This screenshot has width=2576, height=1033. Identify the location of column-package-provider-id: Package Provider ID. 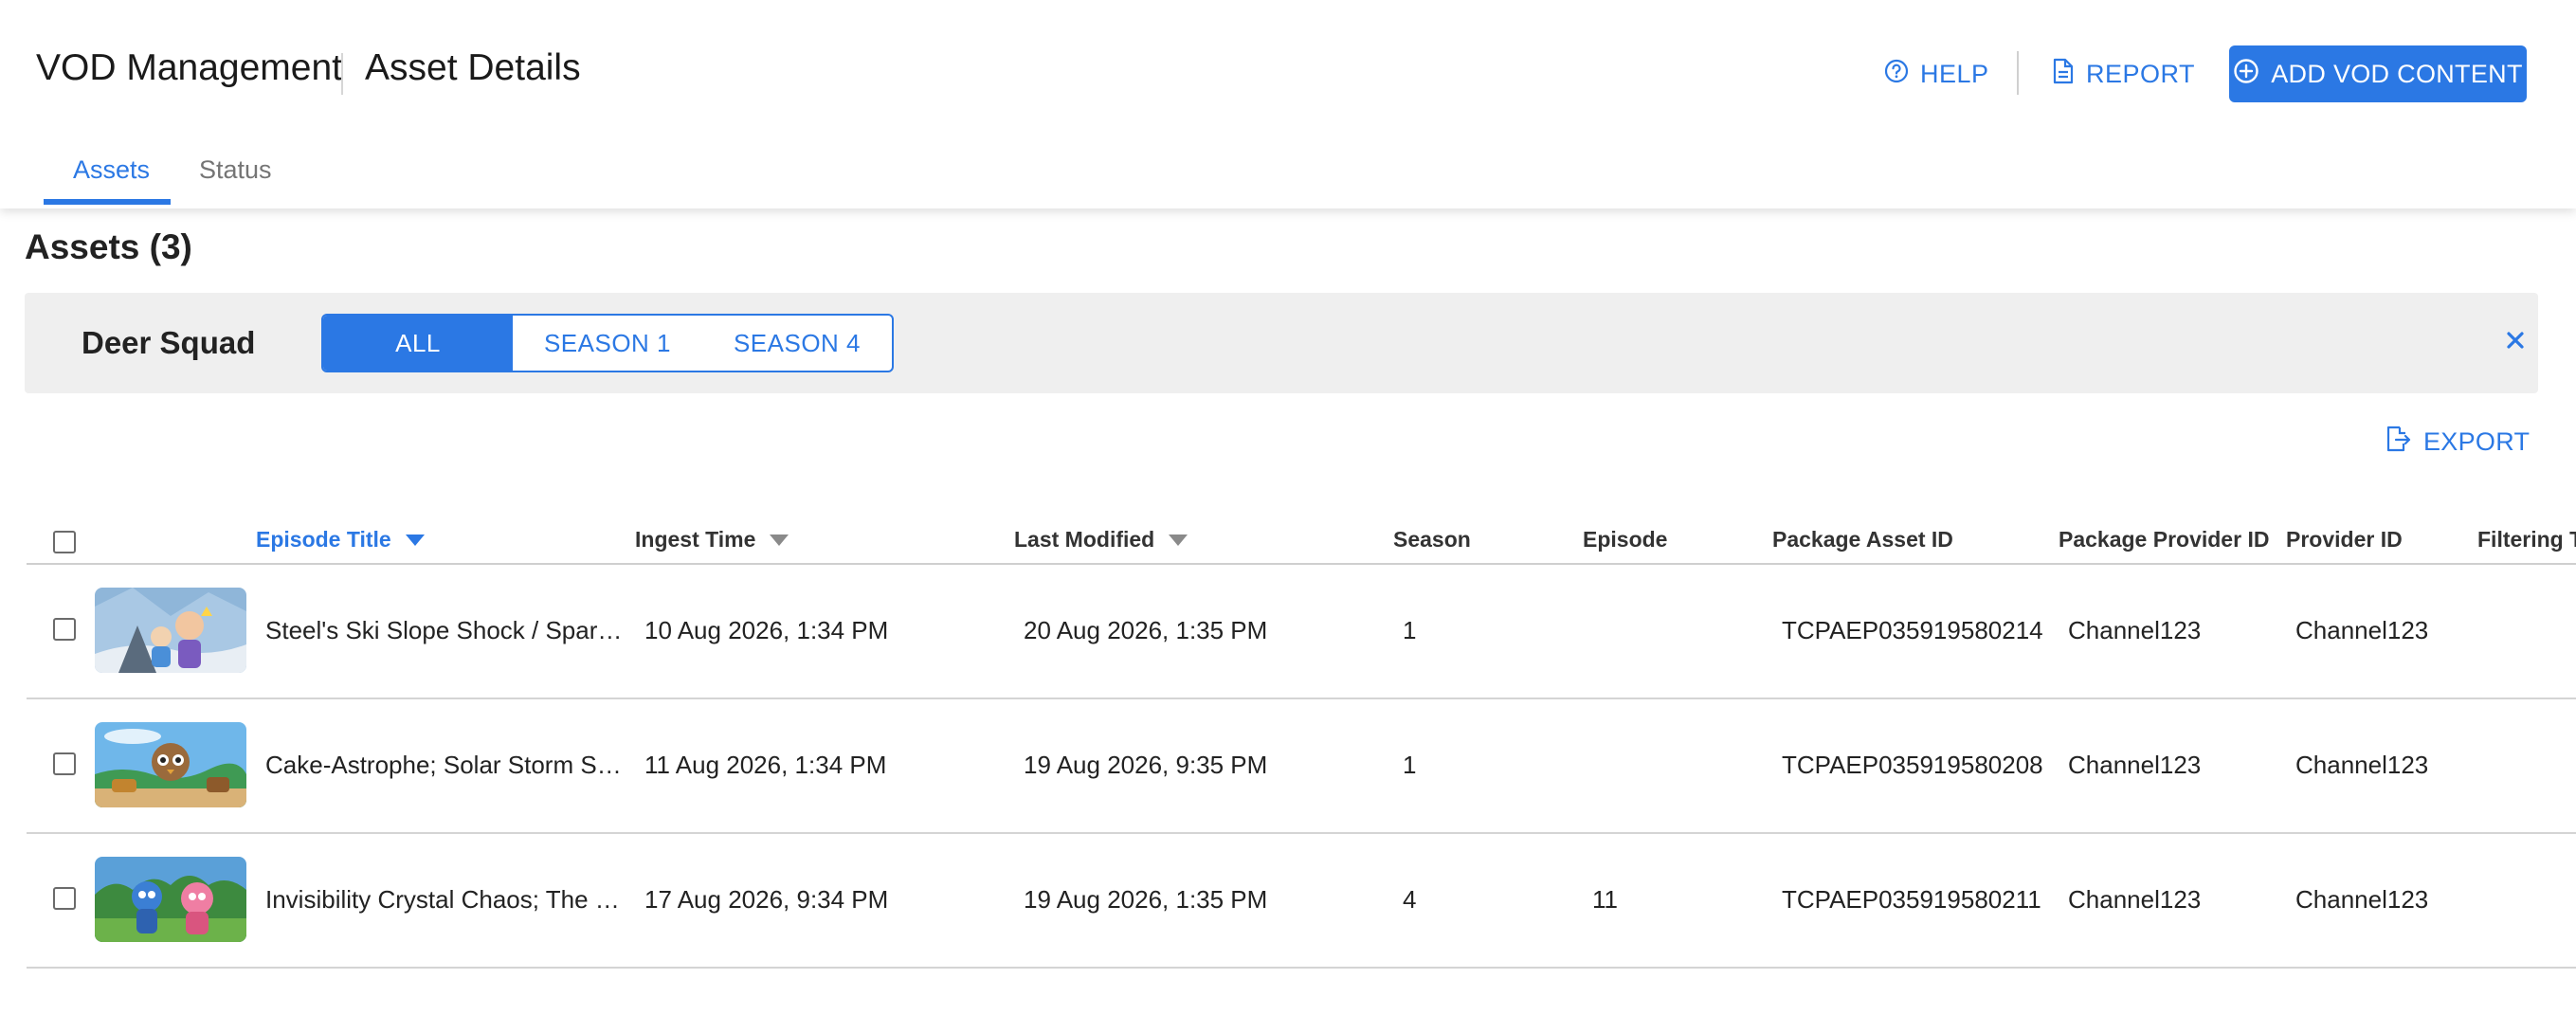
(2164, 540).